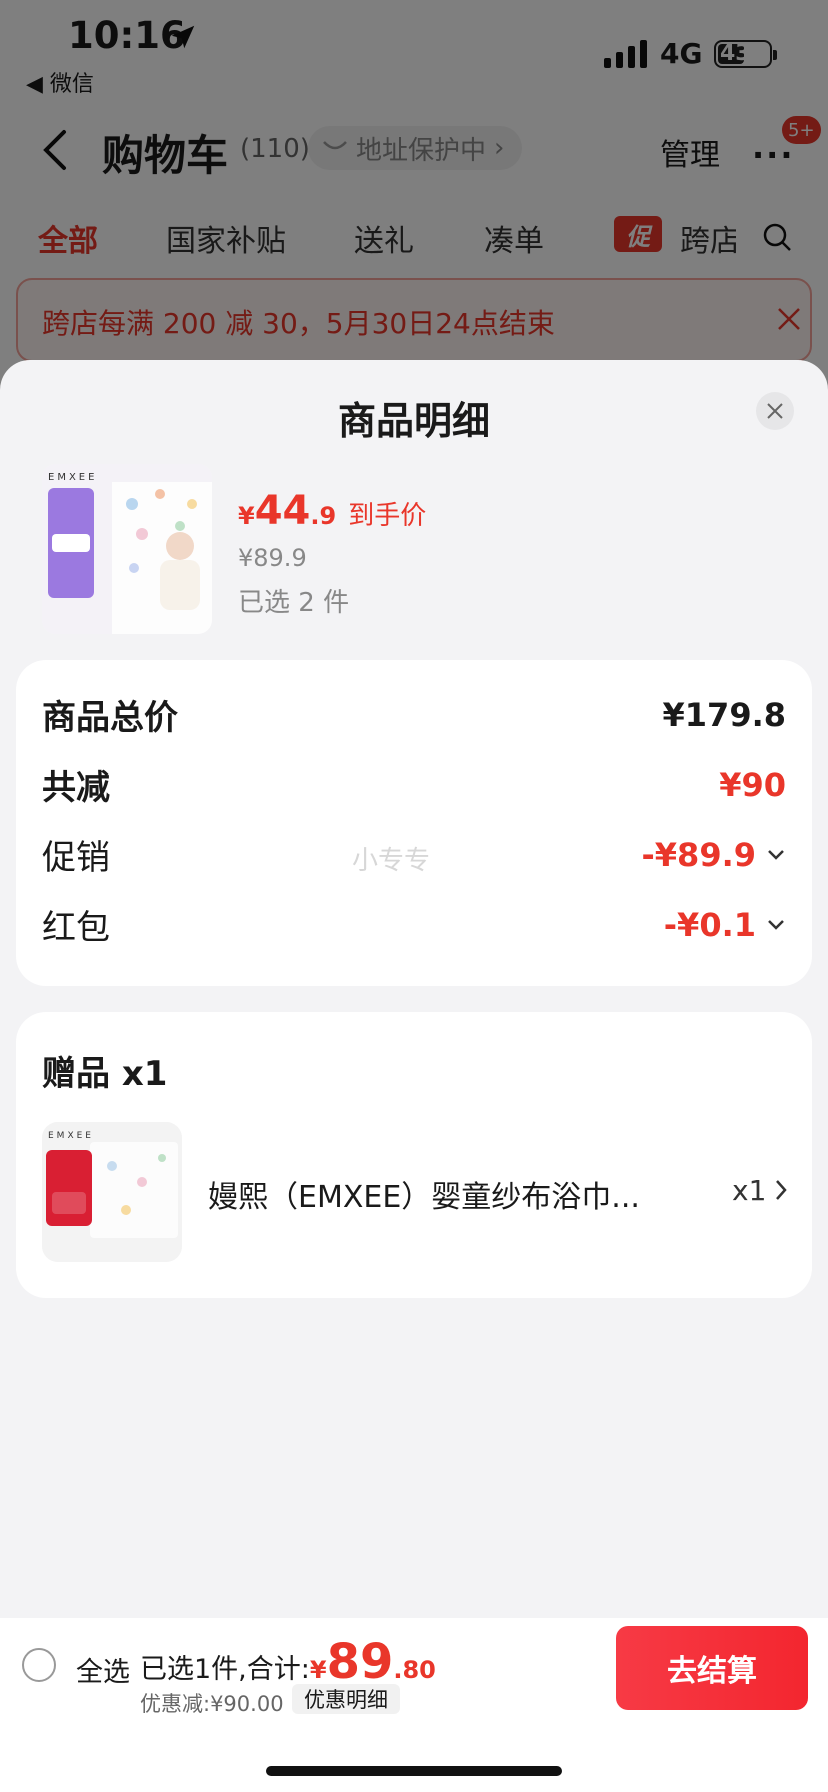 This screenshot has width=828, height=1792. I want to click on original-price: ¥89.9, so click(272, 558).